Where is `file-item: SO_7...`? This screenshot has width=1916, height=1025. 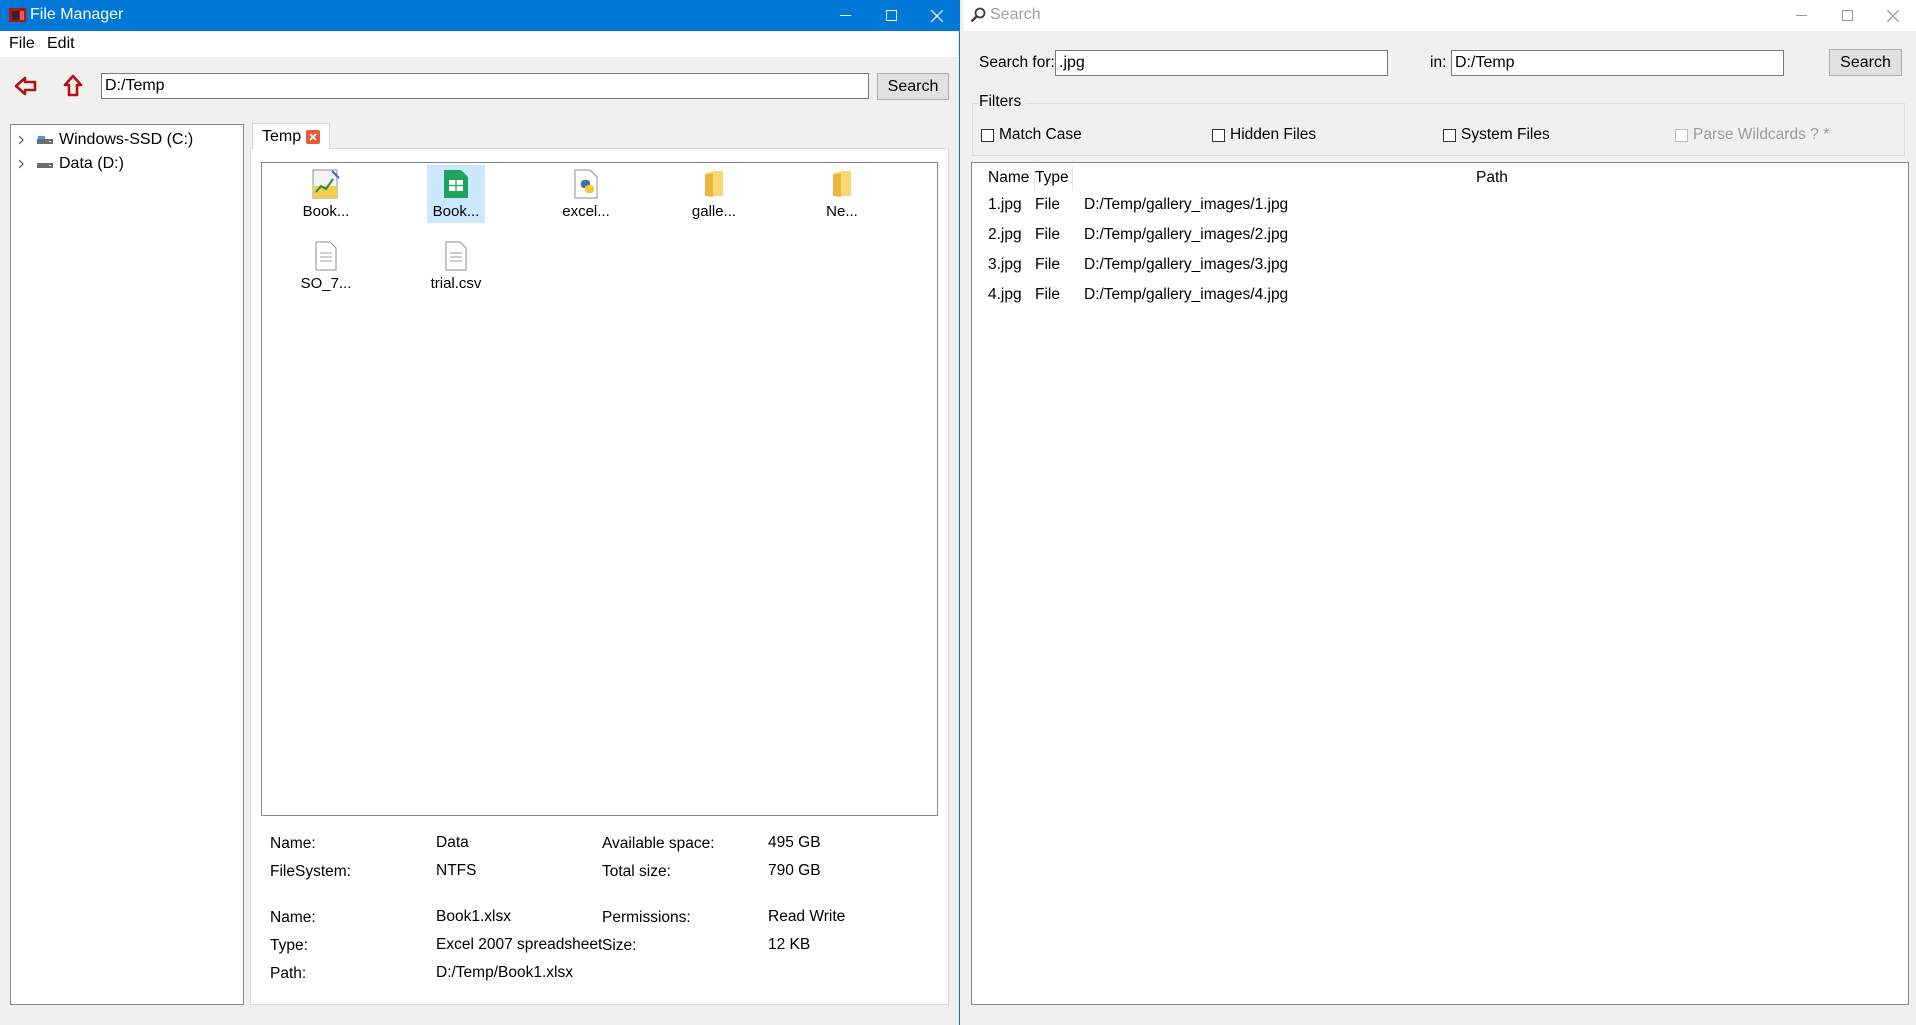
file-item: SO_7... is located at coordinates (326, 266).